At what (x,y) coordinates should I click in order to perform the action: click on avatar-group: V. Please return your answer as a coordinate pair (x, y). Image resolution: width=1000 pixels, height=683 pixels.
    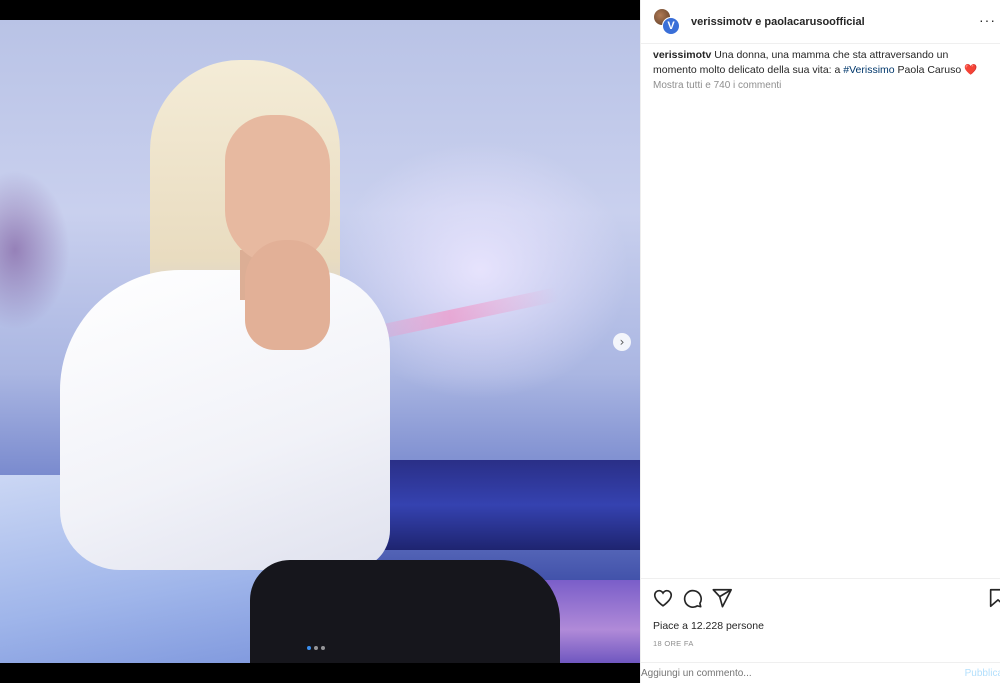
    Looking at the image, I should click on (667, 21).